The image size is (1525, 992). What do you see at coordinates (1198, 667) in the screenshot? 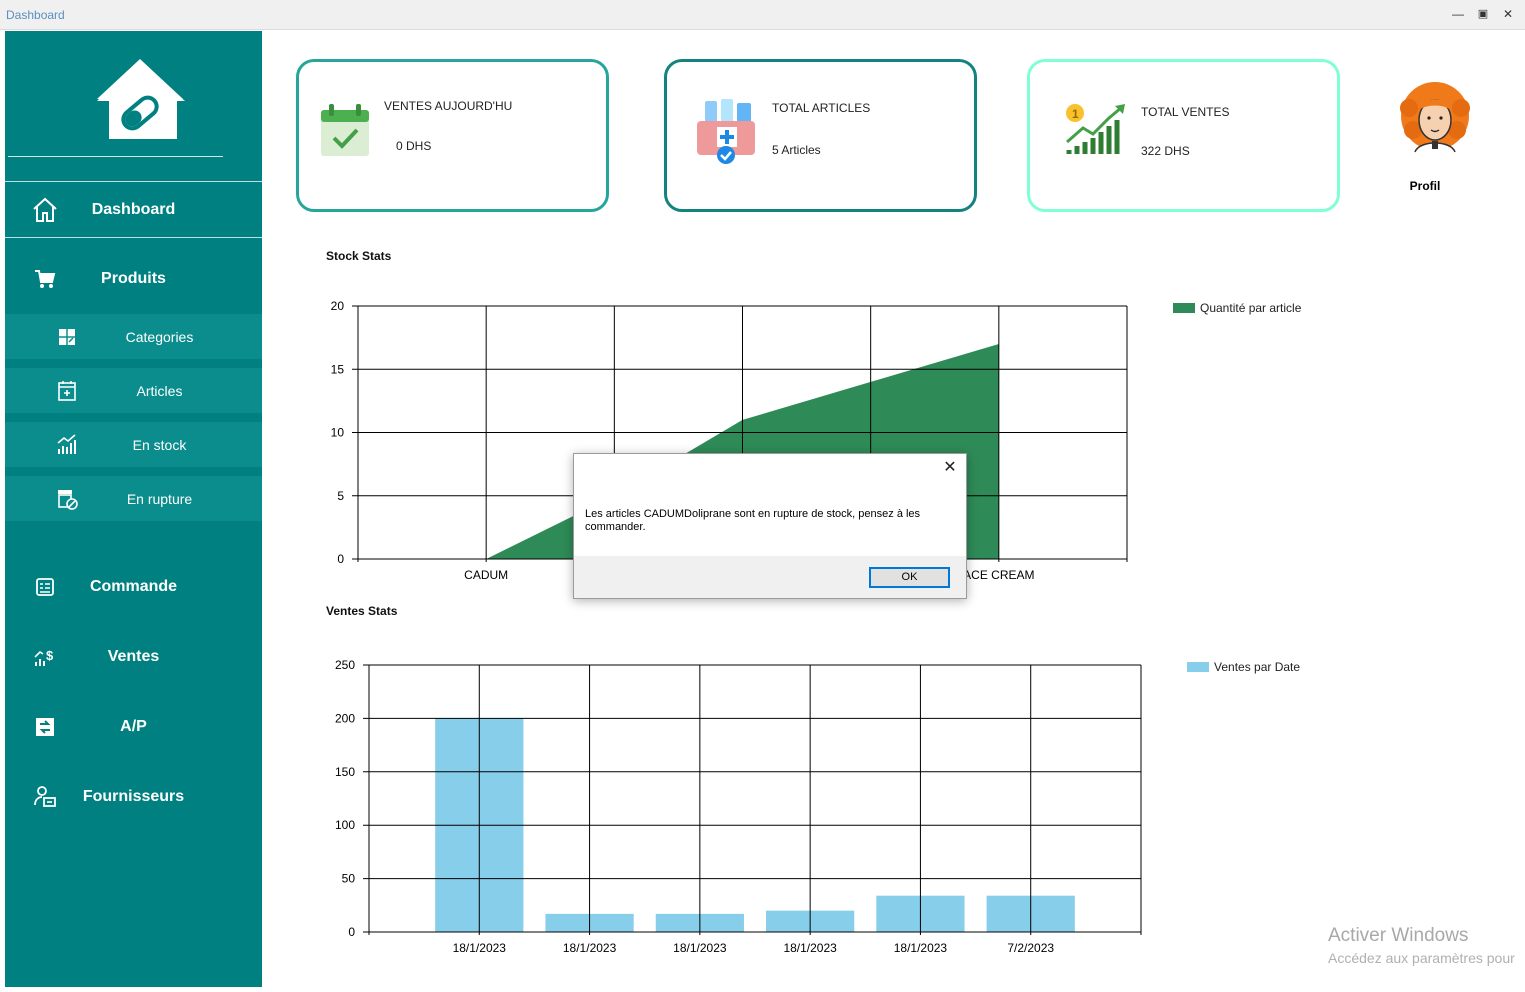
I see `sales-legend-swatch` at bounding box center [1198, 667].